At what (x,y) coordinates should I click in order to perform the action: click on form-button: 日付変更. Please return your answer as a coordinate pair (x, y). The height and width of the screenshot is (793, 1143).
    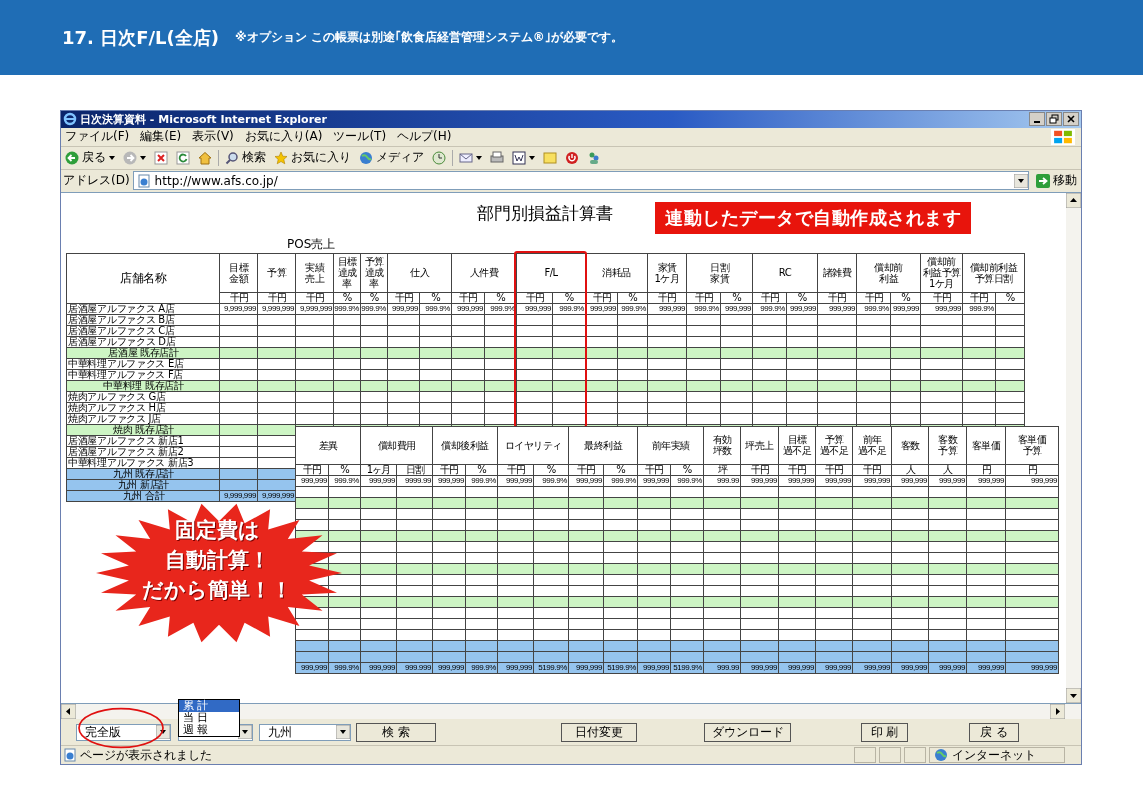
    Looking at the image, I should click on (599, 732).